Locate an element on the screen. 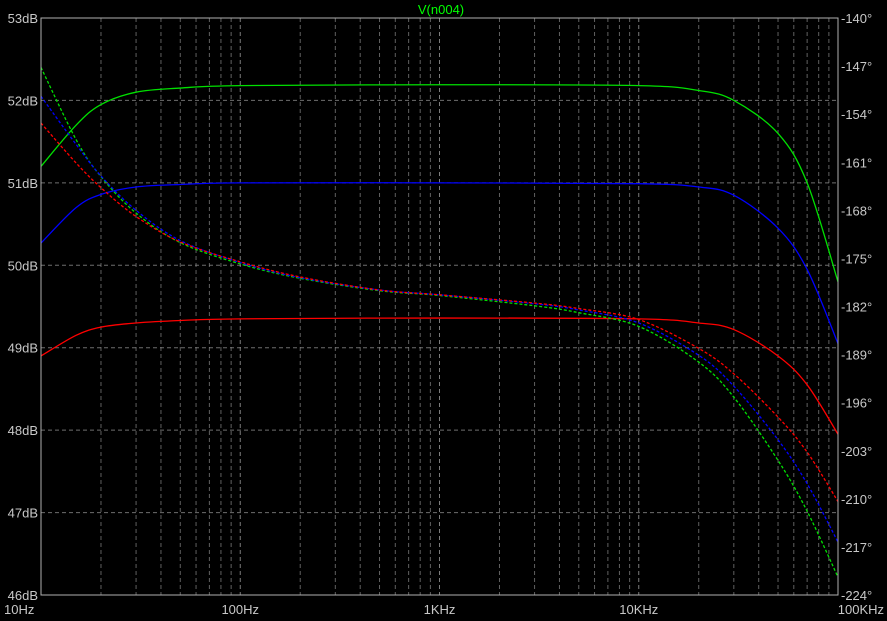 This screenshot has height=621, width=887. y-right-tick-label: -203° is located at coordinates (856, 451).